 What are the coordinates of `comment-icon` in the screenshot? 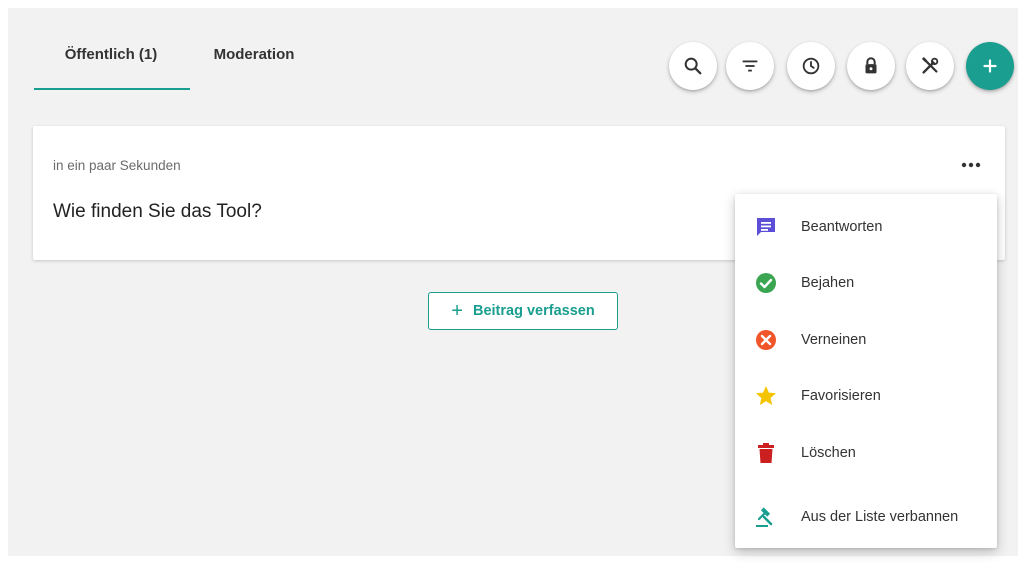 It's located at (766, 227).